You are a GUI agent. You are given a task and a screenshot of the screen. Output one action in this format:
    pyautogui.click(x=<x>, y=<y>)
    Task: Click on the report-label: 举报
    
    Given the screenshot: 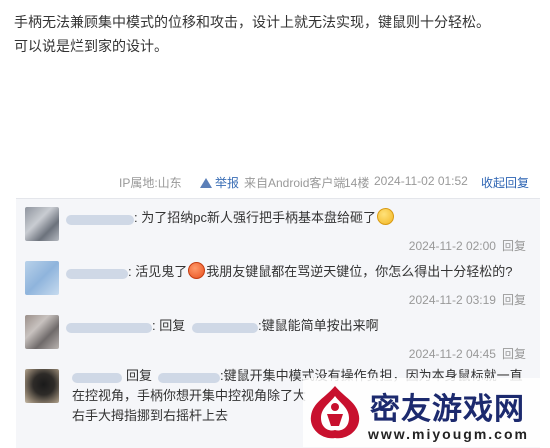 What is the action you would take?
    pyautogui.click(x=227, y=183)
    